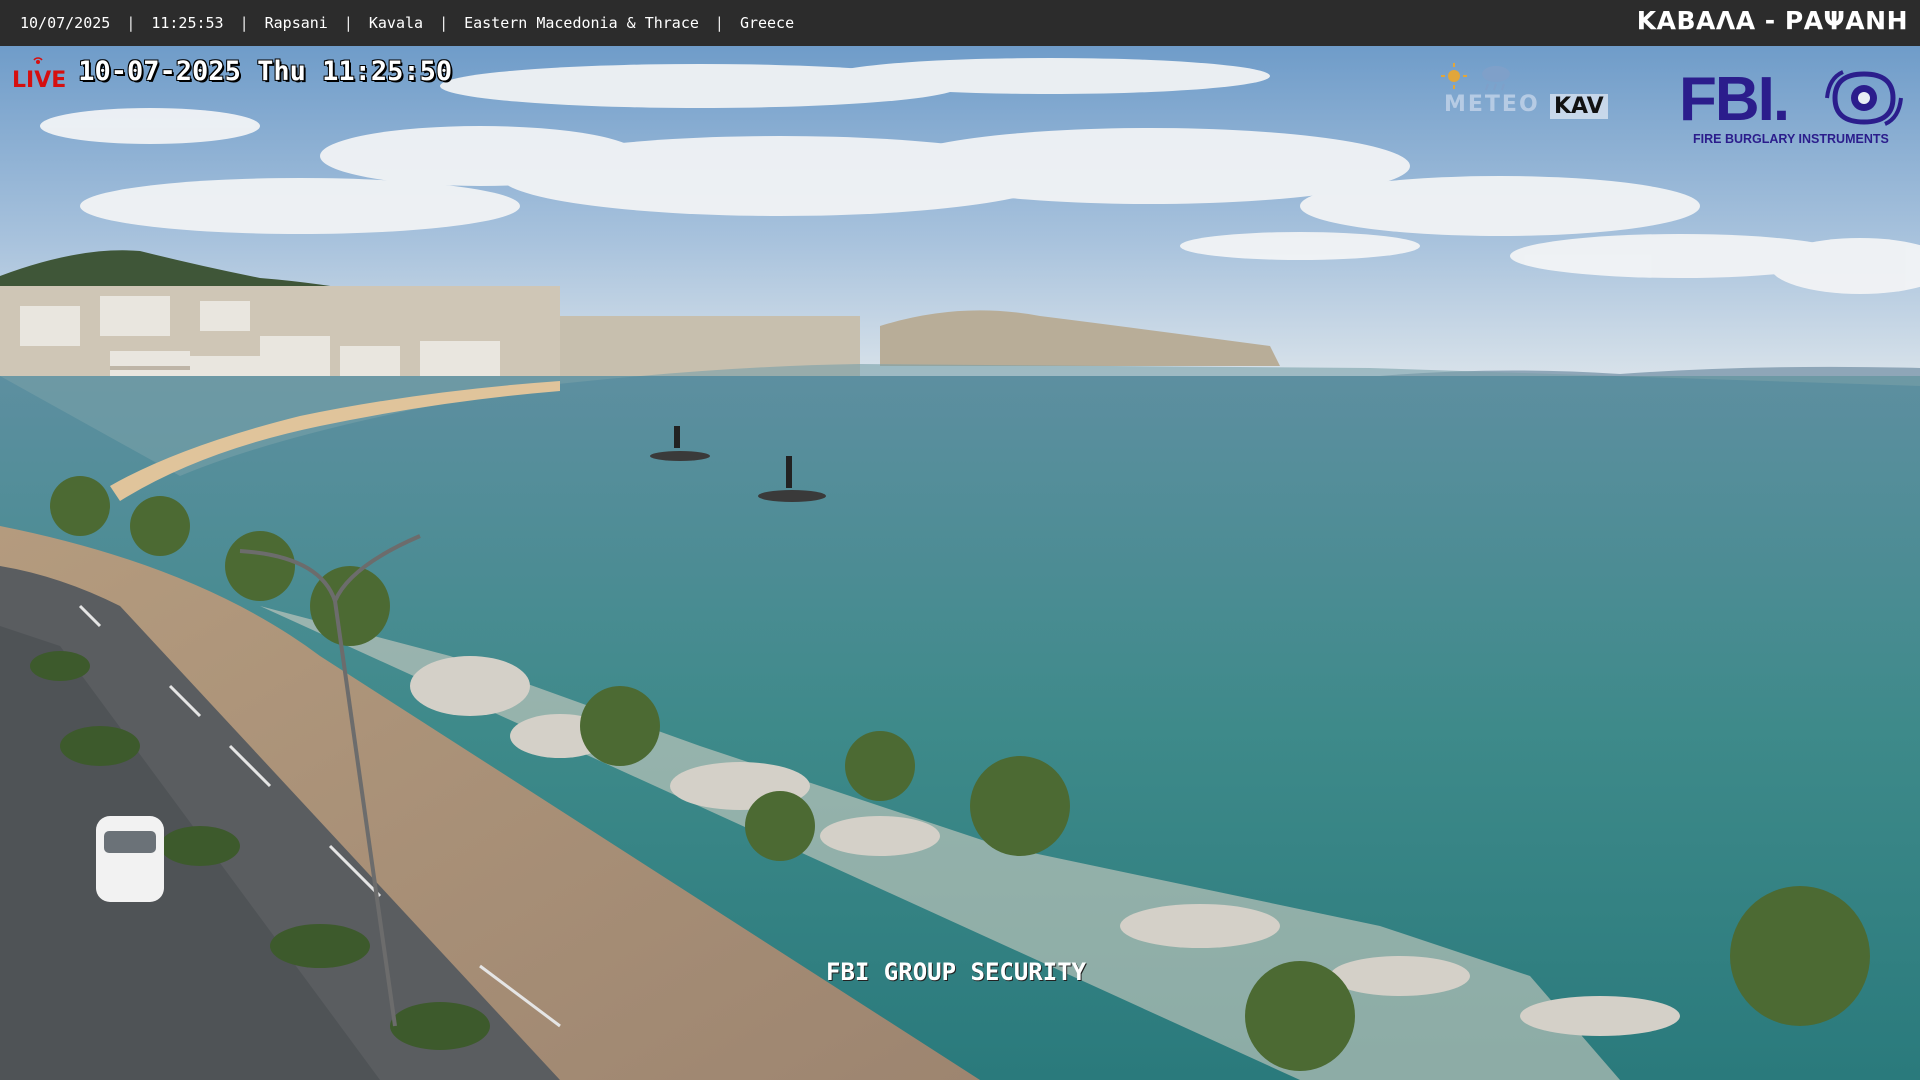  I want to click on meteo-label: METEO, so click(1492, 104).